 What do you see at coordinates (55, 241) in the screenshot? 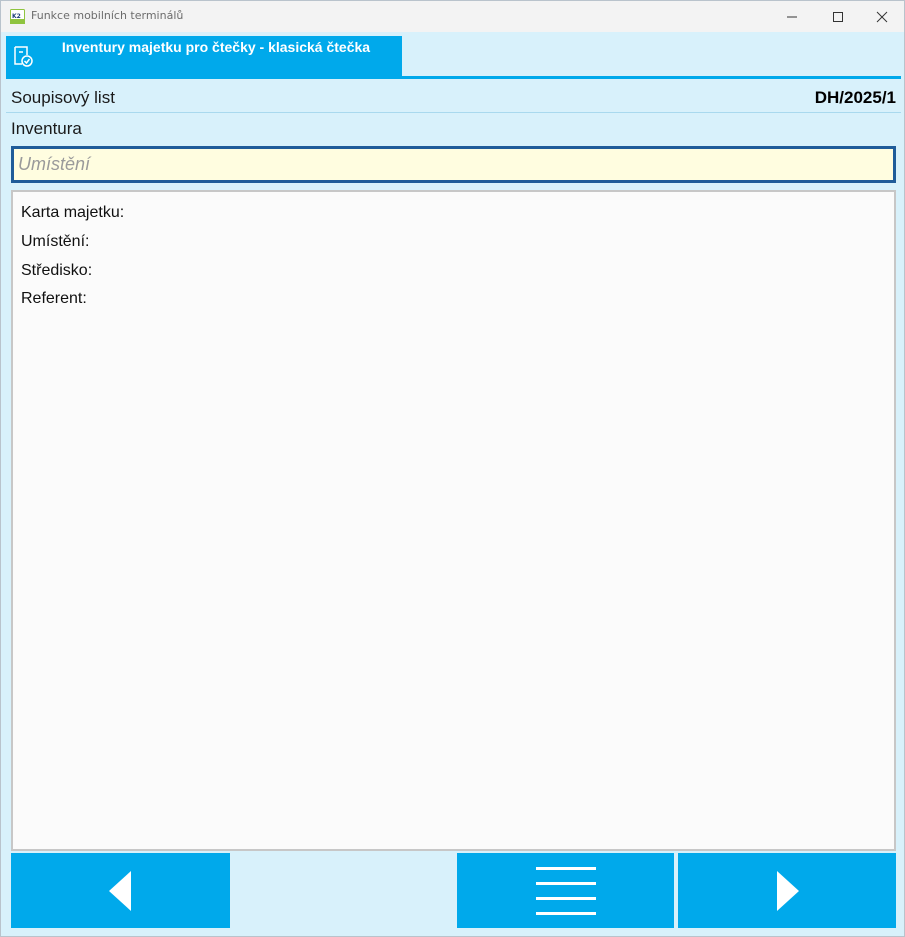
I see `location-label: Umístění:` at bounding box center [55, 241].